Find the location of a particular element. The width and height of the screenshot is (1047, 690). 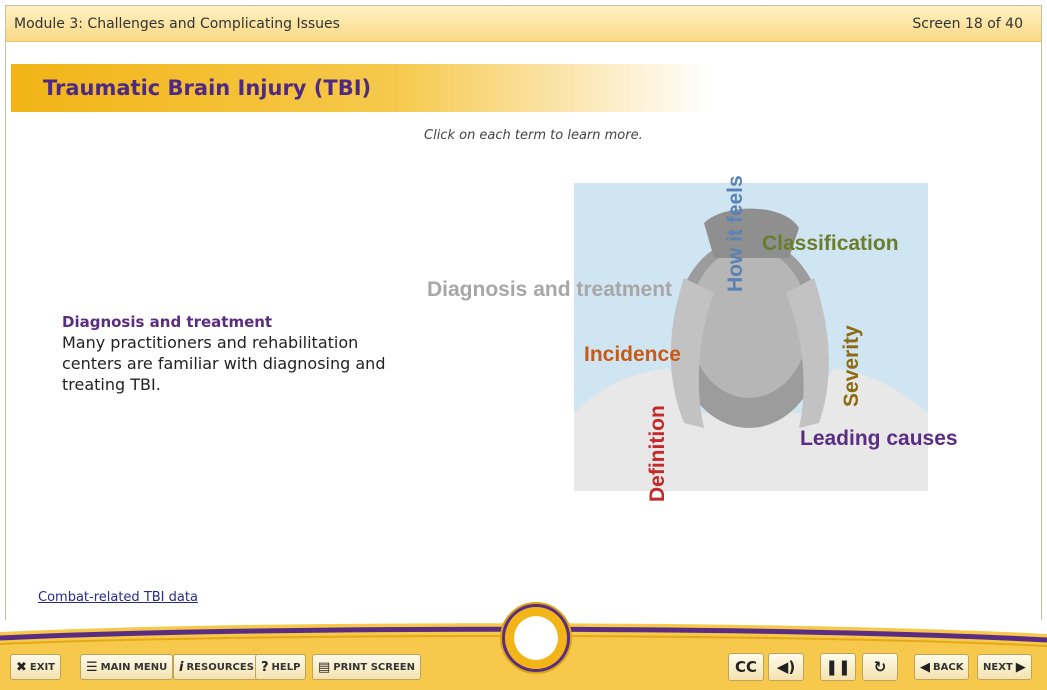

next-arrow-icon: ▶ is located at coordinates (1020, 667).